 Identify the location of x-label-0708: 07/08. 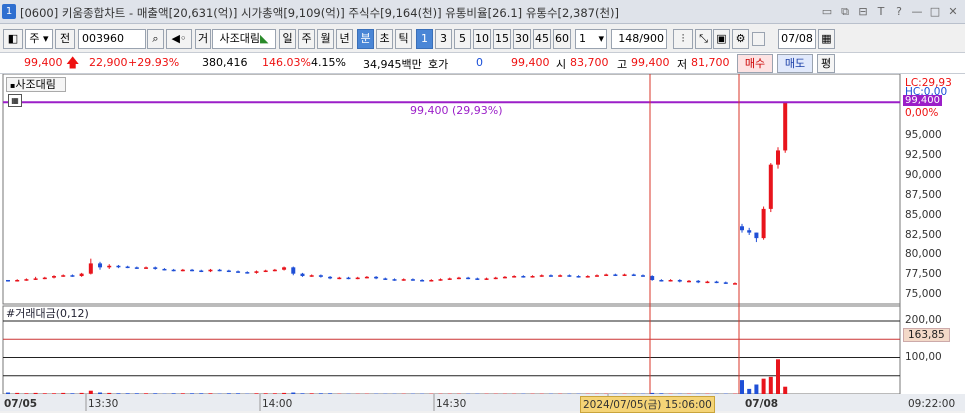
(761, 404).